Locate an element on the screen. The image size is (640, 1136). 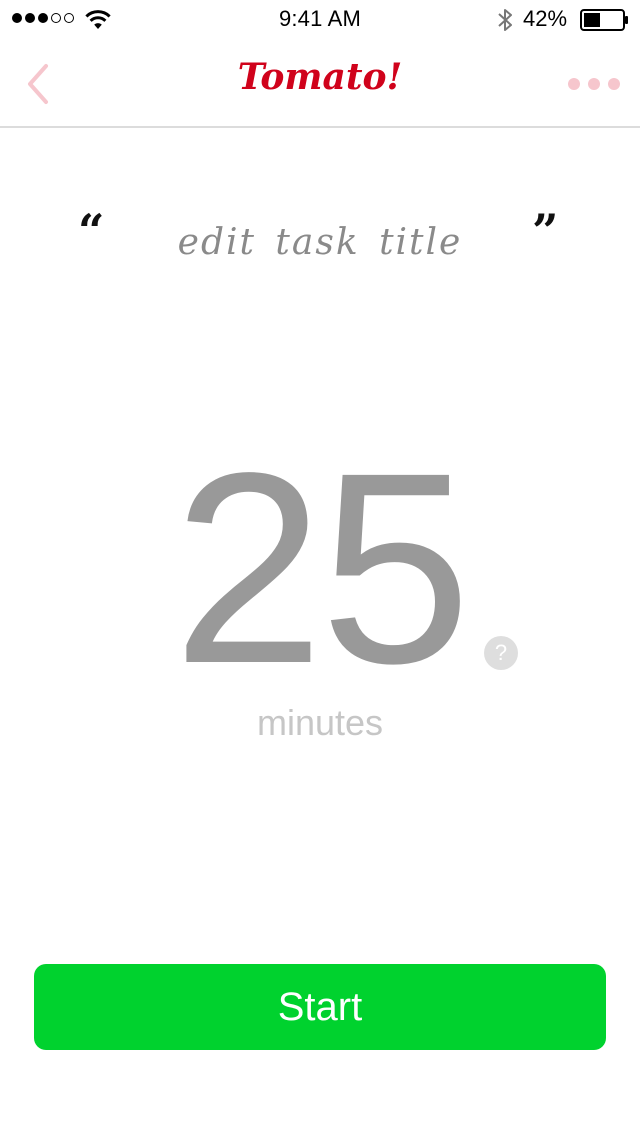
close-quote-mark: ” is located at coordinates (545, 231).